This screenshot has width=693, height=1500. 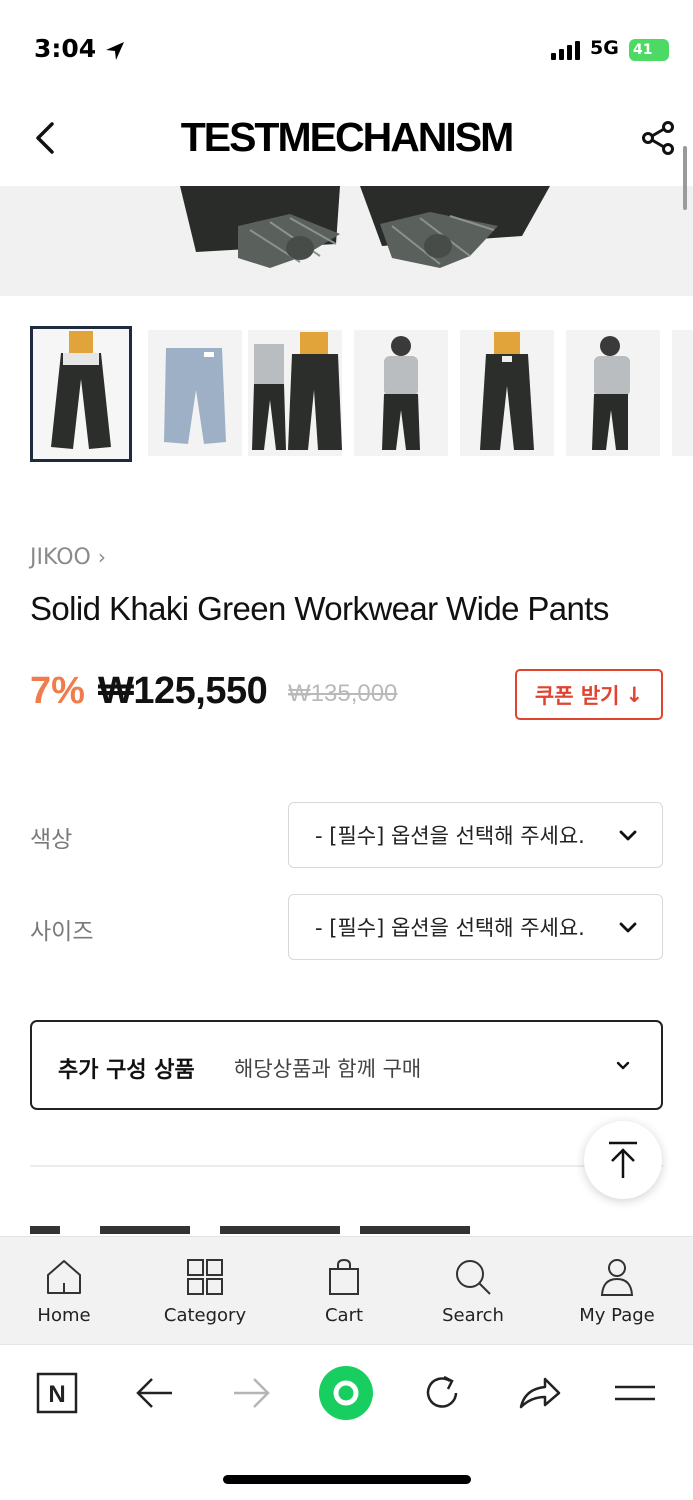 I want to click on menu-icon, so click(x=635, y=1393).